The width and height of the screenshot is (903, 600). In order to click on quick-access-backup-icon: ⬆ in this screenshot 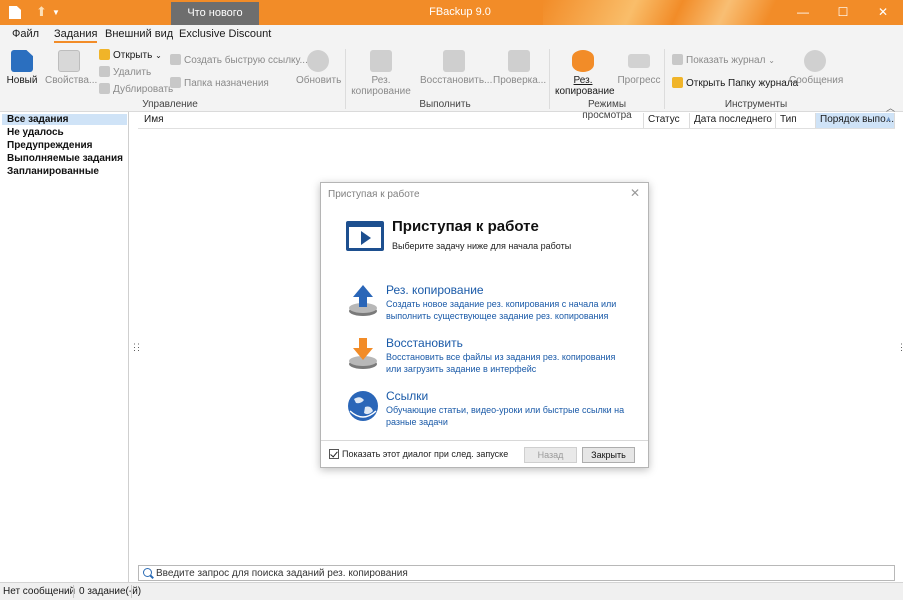, I will do `click(42, 11)`.